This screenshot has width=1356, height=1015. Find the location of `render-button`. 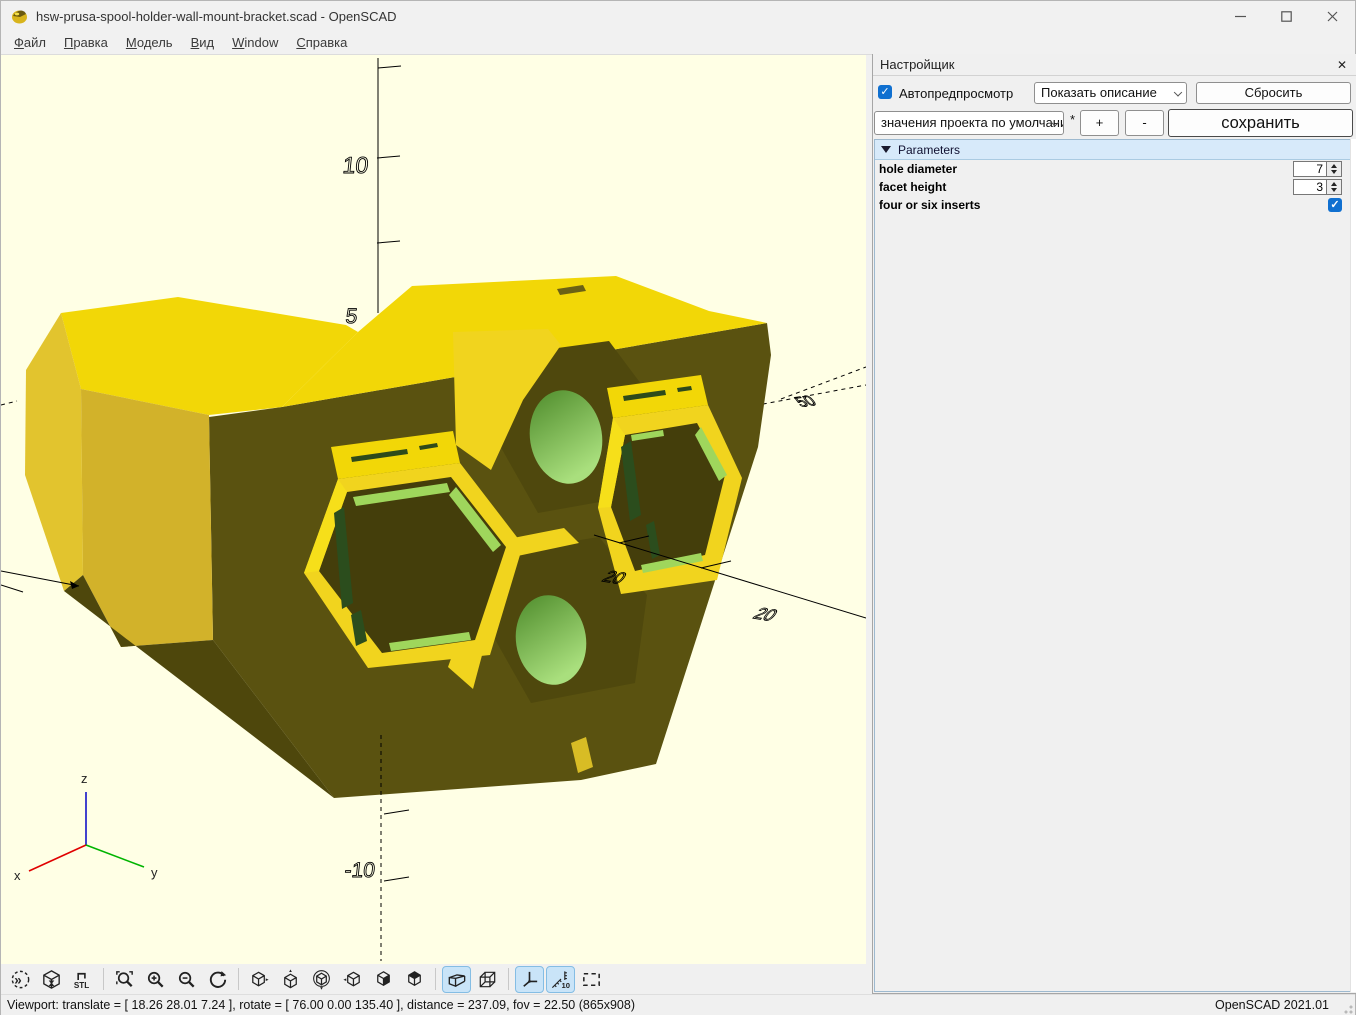

render-button is located at coordinates (51, 979).